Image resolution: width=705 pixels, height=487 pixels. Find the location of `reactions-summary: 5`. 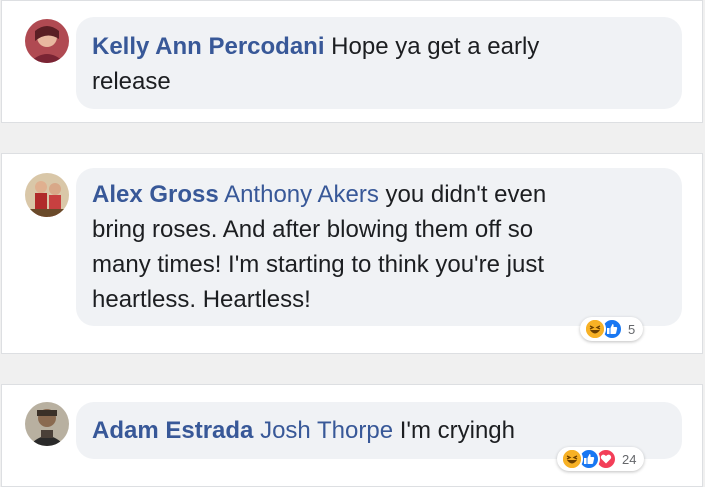

reactions-summary: 5 is located at coordinates (612, 329).